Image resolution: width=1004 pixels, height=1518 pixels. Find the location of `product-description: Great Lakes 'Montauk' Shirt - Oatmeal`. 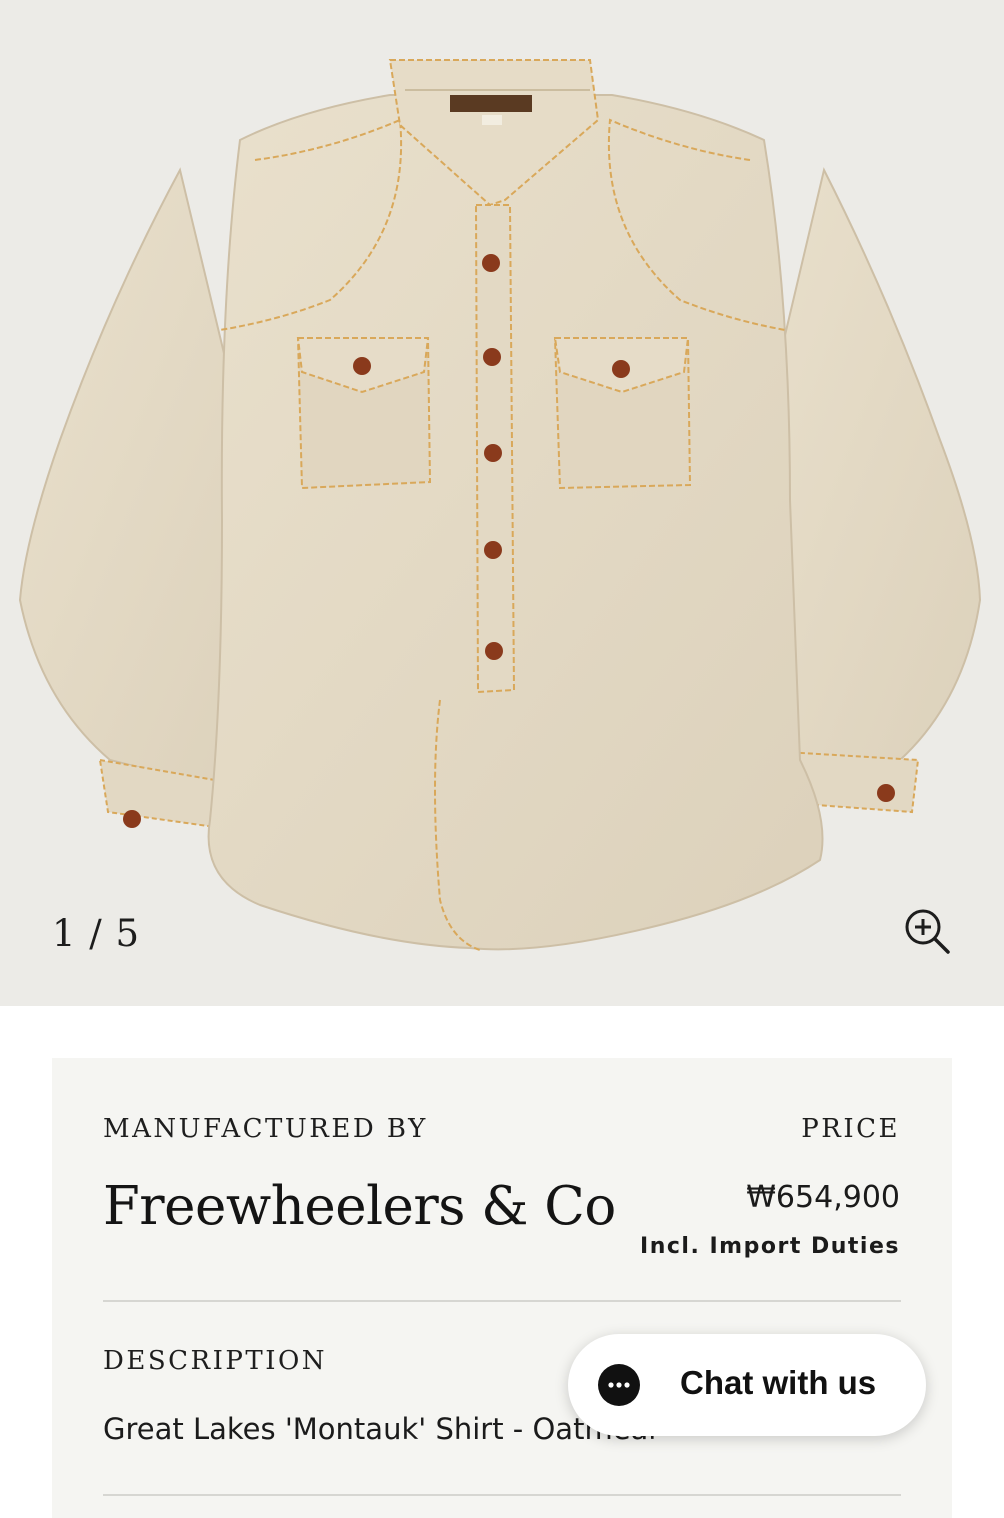

product-description: Great Lakes 'Montauk' Shirt - Oatmeal is located at coordinates (380, 1429).